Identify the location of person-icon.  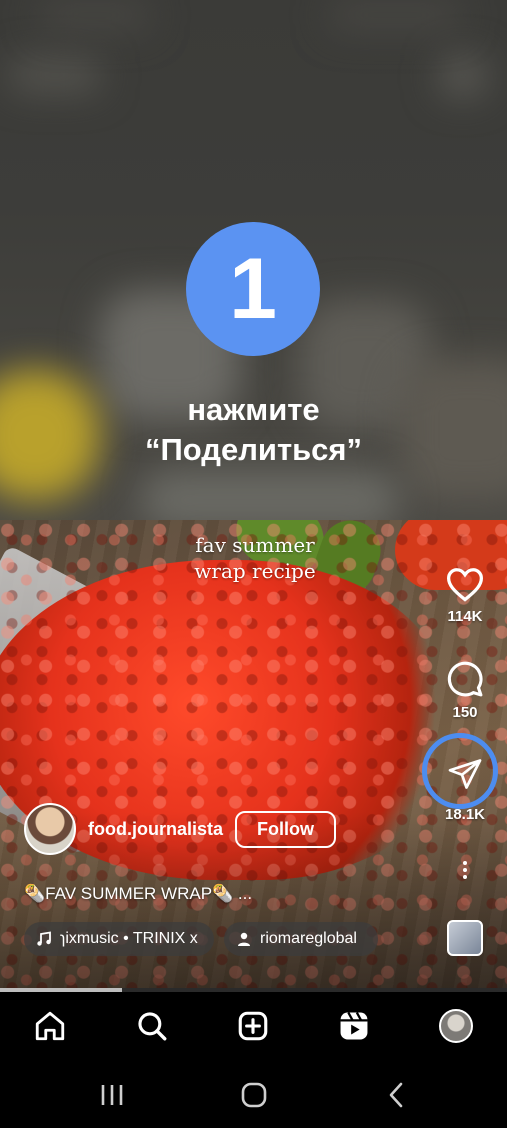
(244, 939).